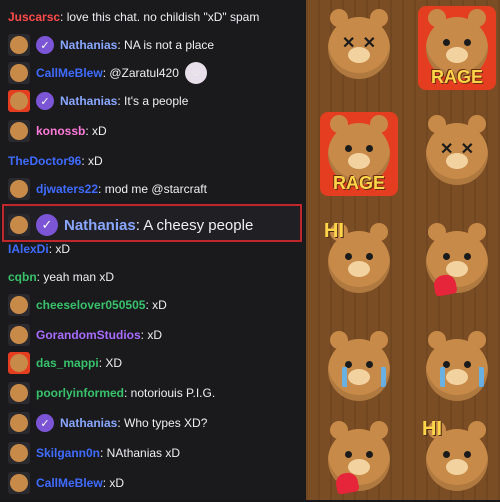 This screenshot has height=502, width=500. Describe the element at coordinates (160, 17) in the screenshot. I see `message-text: : love this chat. no childish "xD" spam` at that location.